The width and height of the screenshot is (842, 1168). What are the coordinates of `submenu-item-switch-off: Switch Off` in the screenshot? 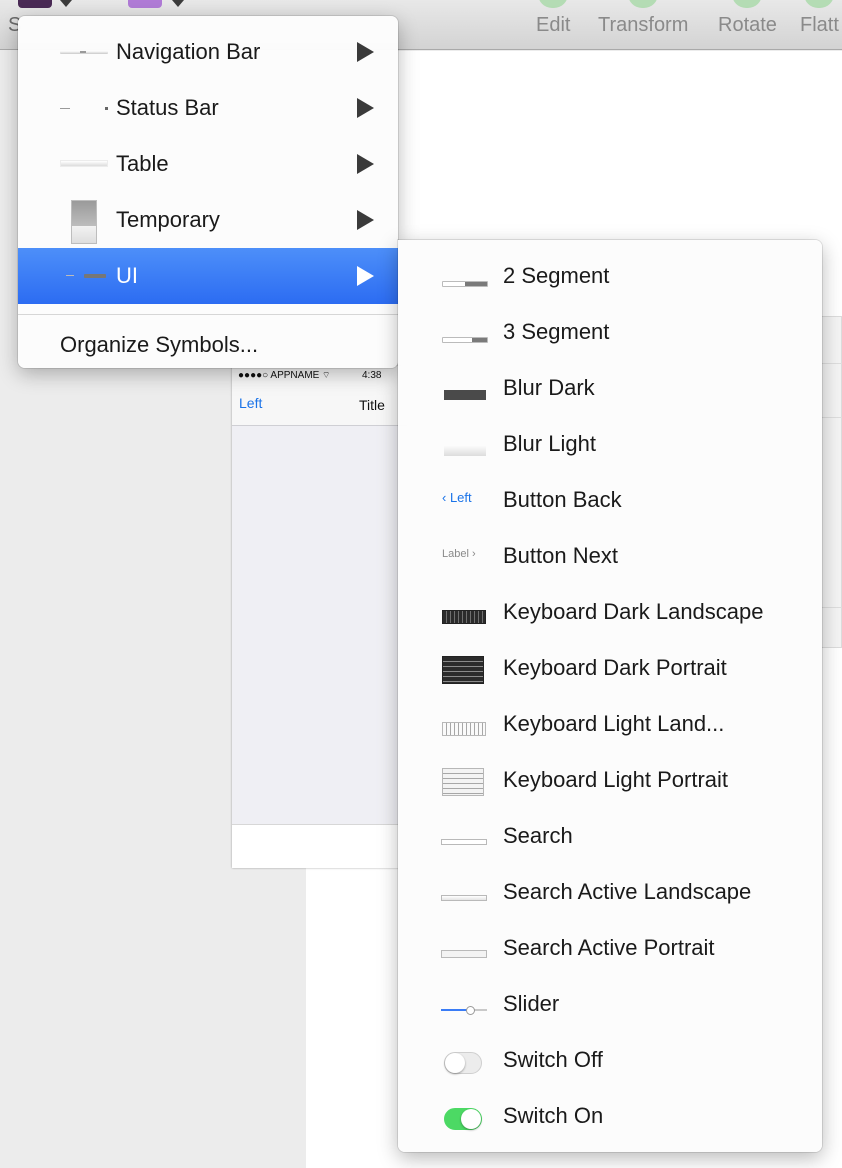 It's located at (610, 1060).